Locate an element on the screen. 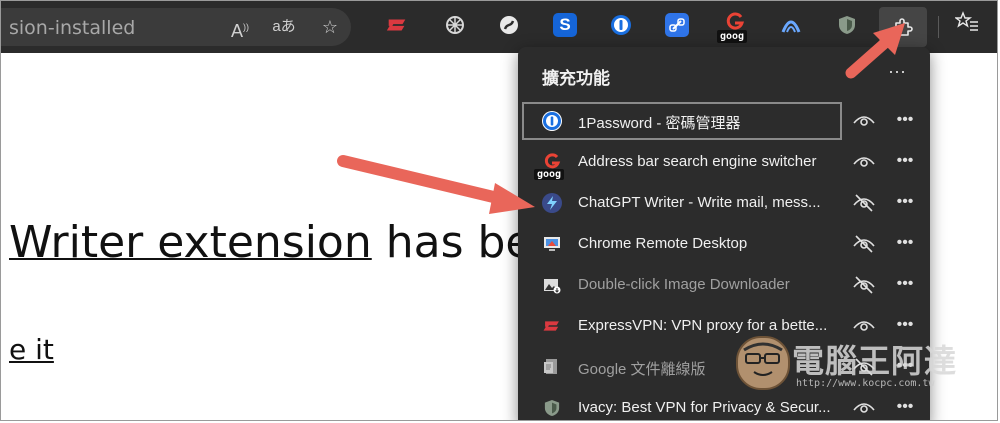  arrow-to-extensions-button is located at coordinates (875, 51).